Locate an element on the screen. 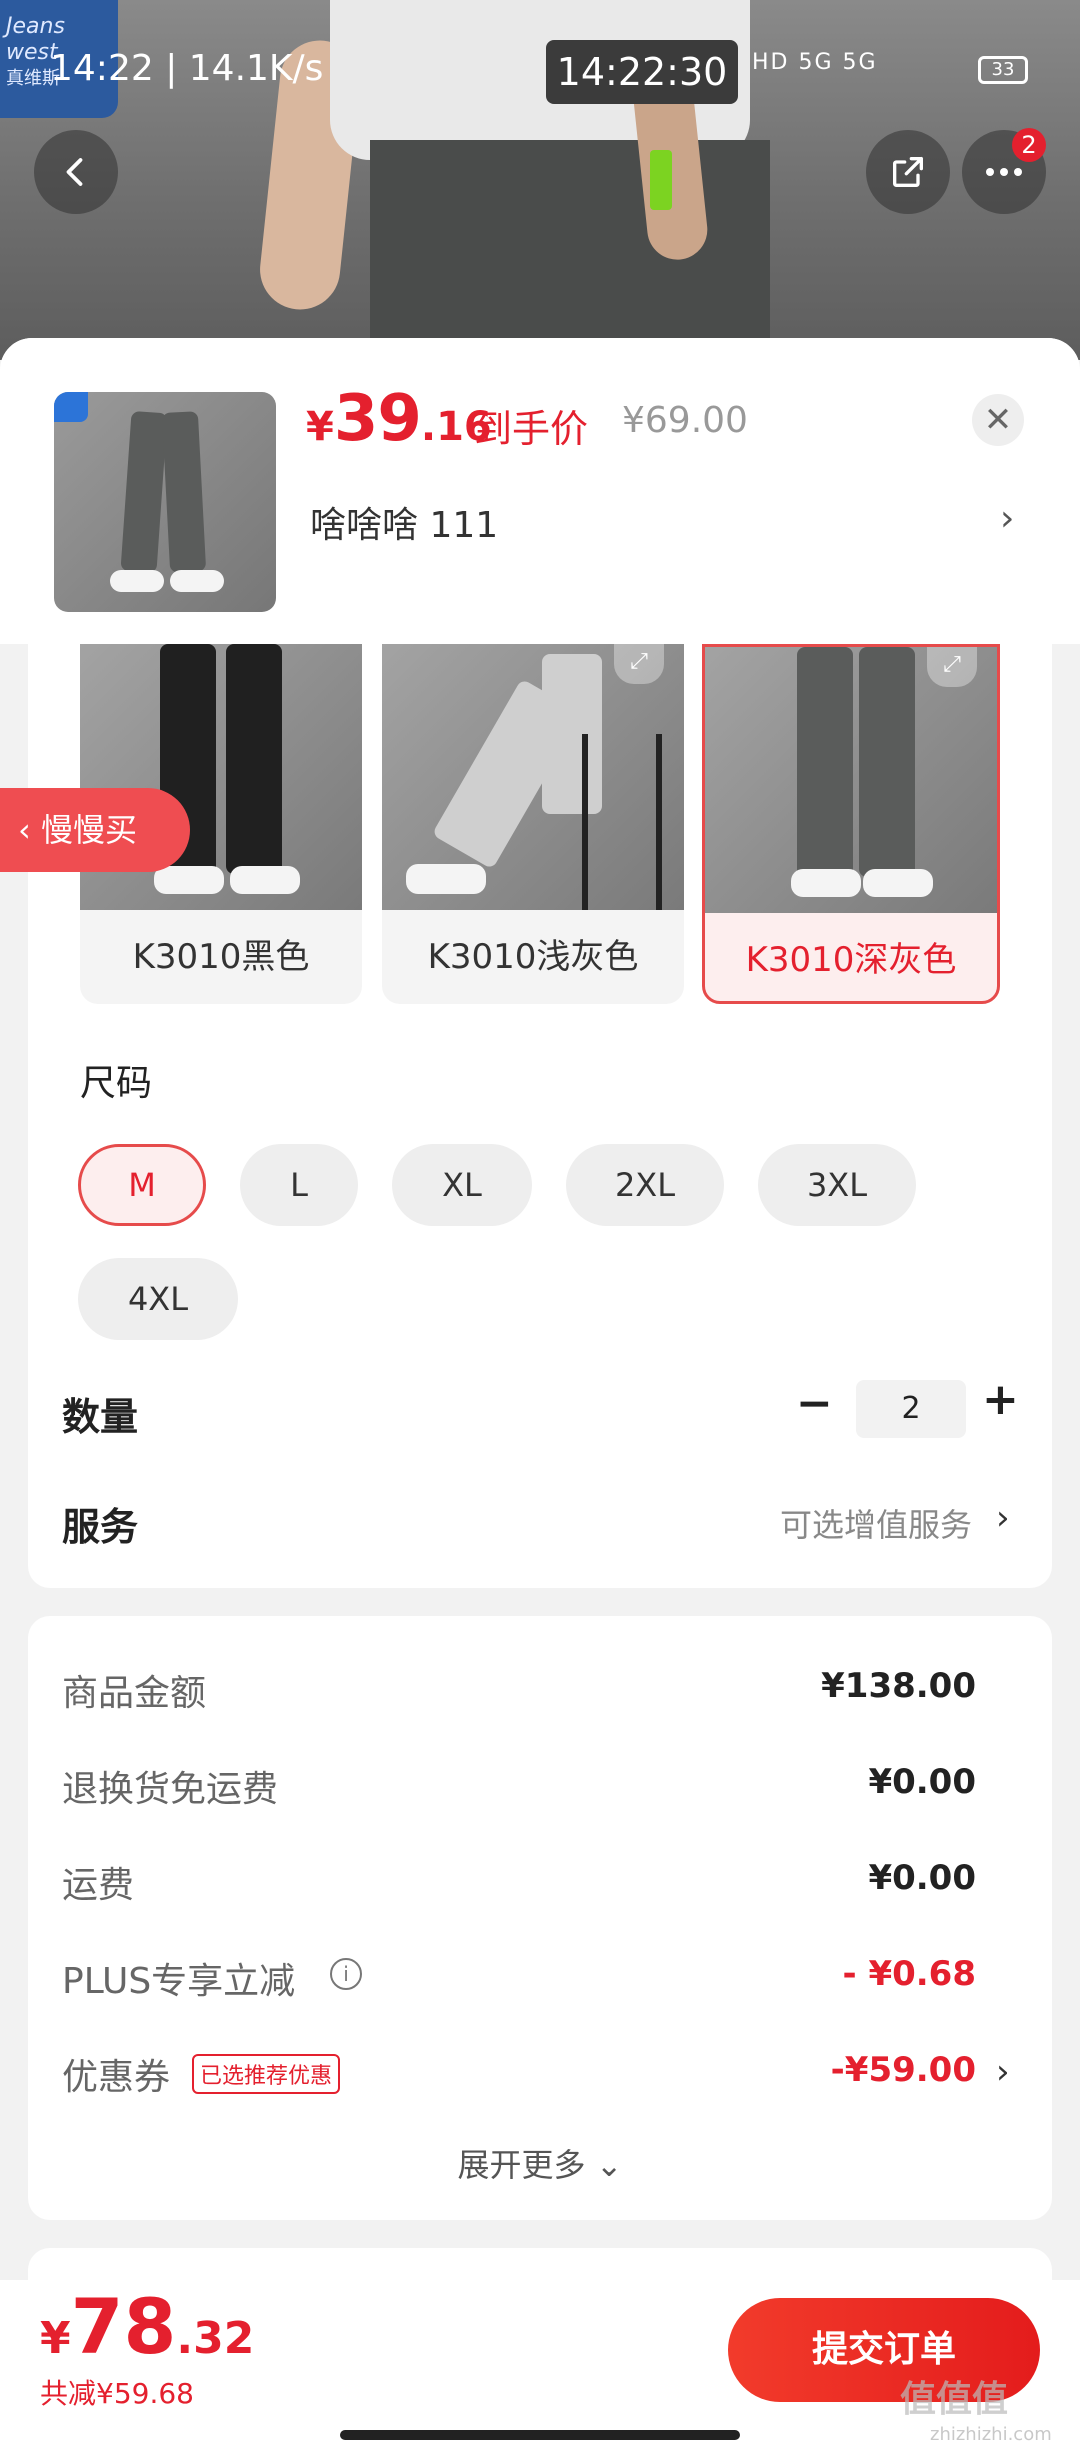 Image resolution: width=1080 pixels, height=2460 pixels. close-button: ✕ is located at coordinates (998, 420).